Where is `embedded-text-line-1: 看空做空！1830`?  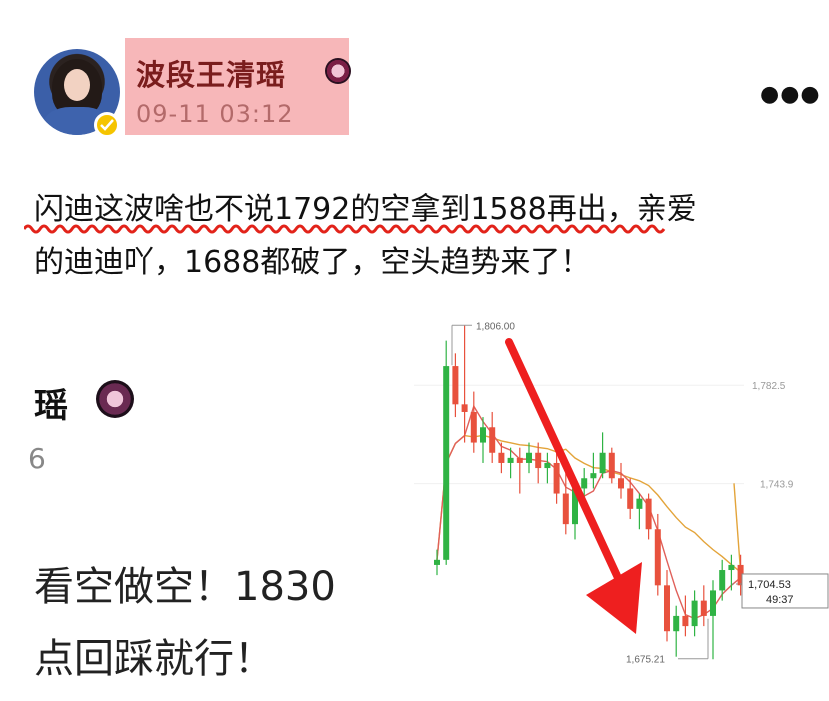
embedded-text-line-1: 看空做空！1830 is located at coordinates (185, 587).